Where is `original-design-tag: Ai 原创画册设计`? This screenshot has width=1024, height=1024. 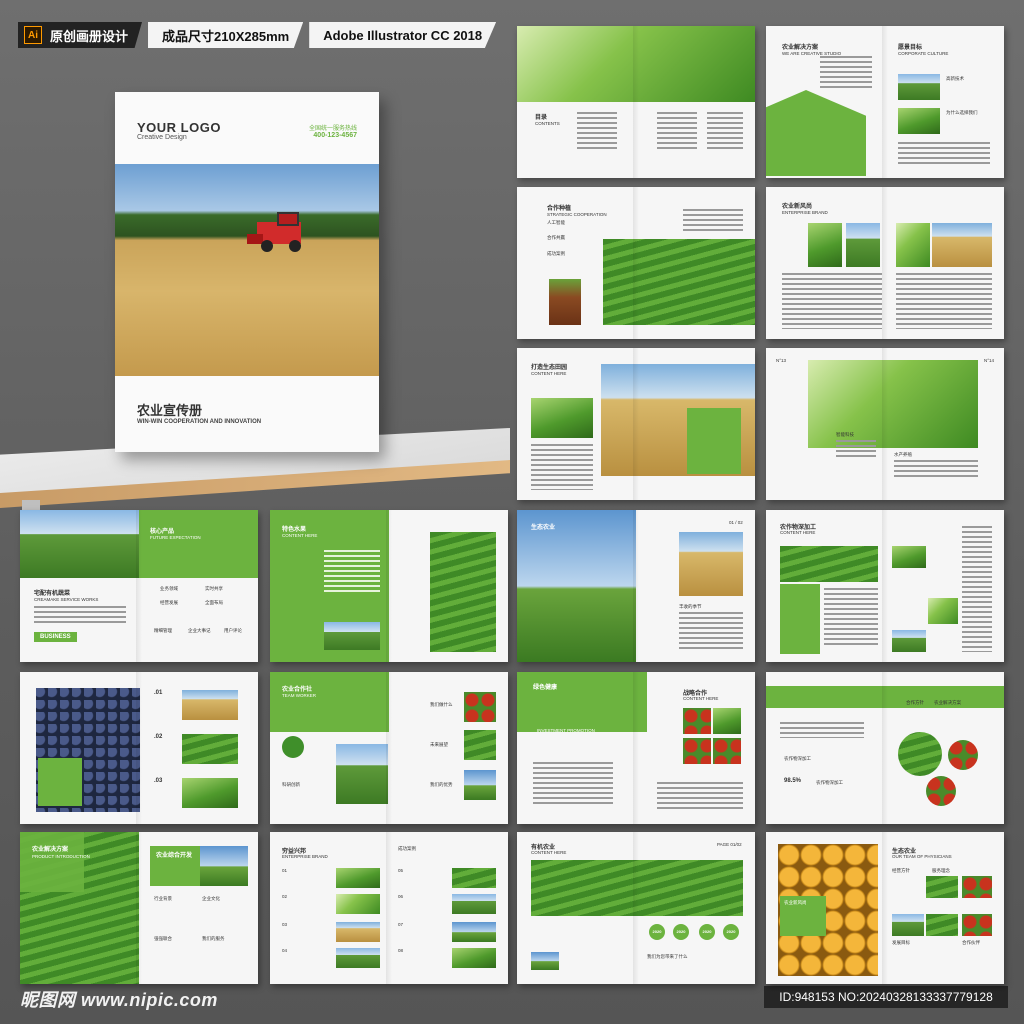
original-design-tag: Ai 原创画册设计 is located at coordinates (80, 35).